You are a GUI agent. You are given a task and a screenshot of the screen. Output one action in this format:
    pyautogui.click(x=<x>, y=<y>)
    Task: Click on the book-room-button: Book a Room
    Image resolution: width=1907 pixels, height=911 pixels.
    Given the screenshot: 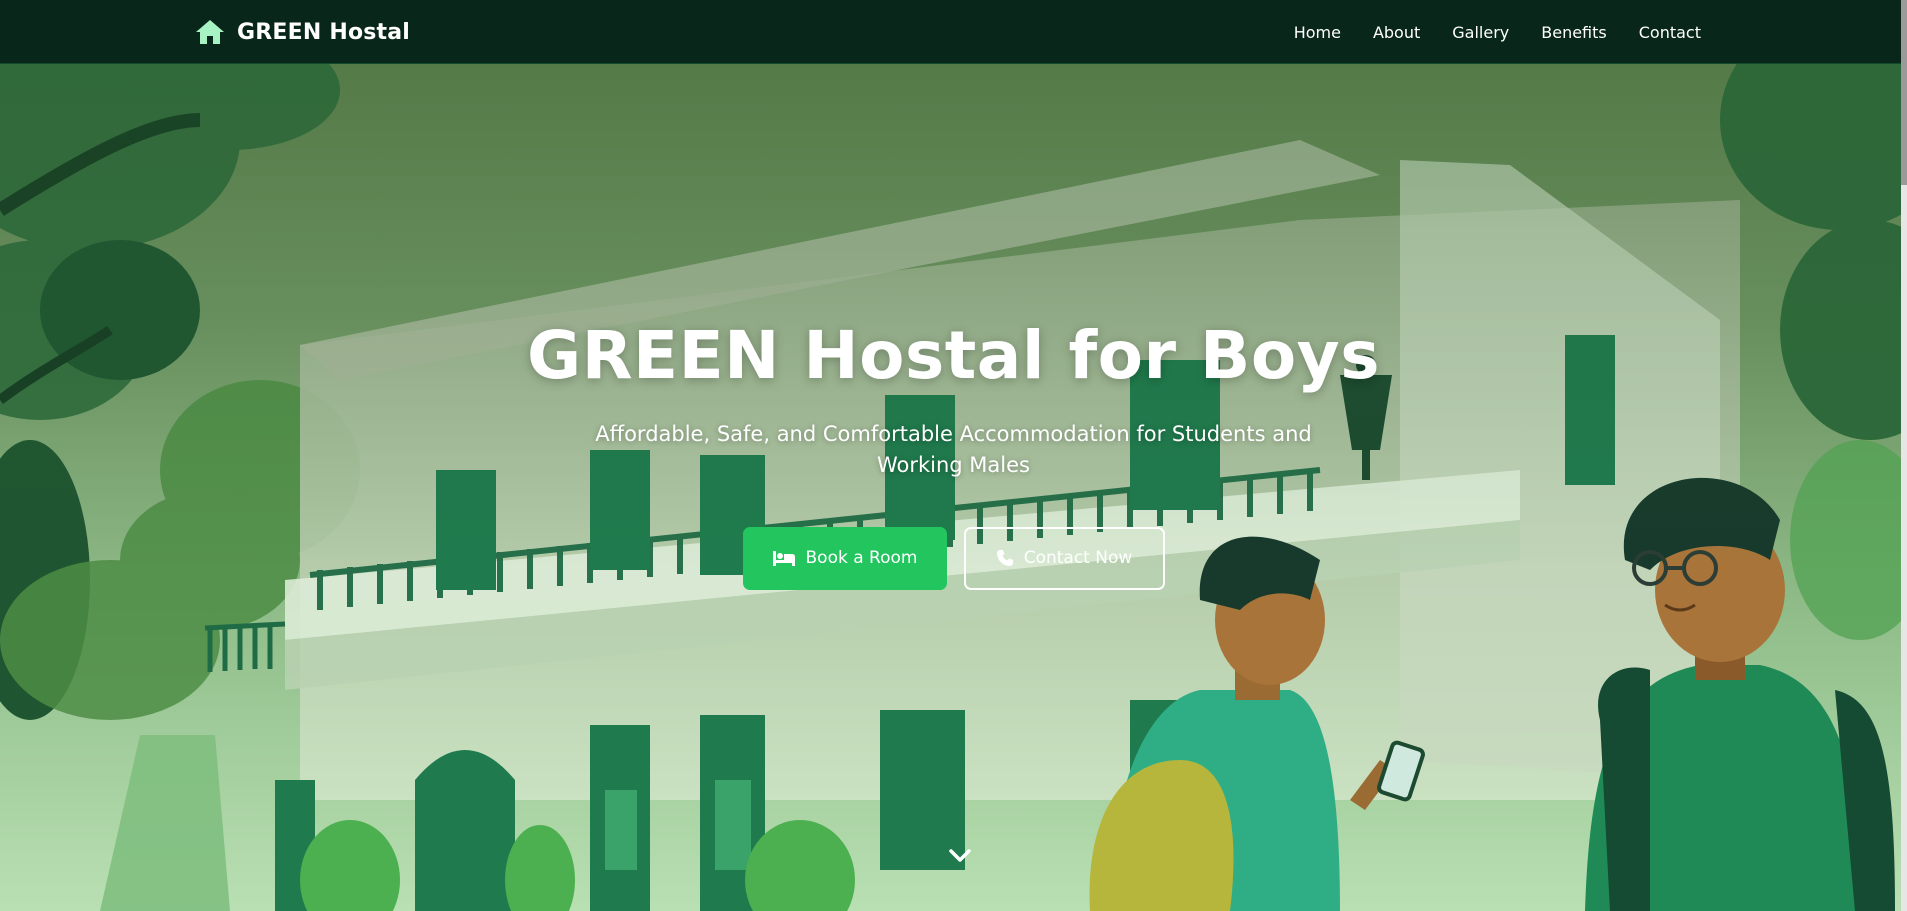 What is the action you would take?
    pyautogui.click(x=844, y=558)
    